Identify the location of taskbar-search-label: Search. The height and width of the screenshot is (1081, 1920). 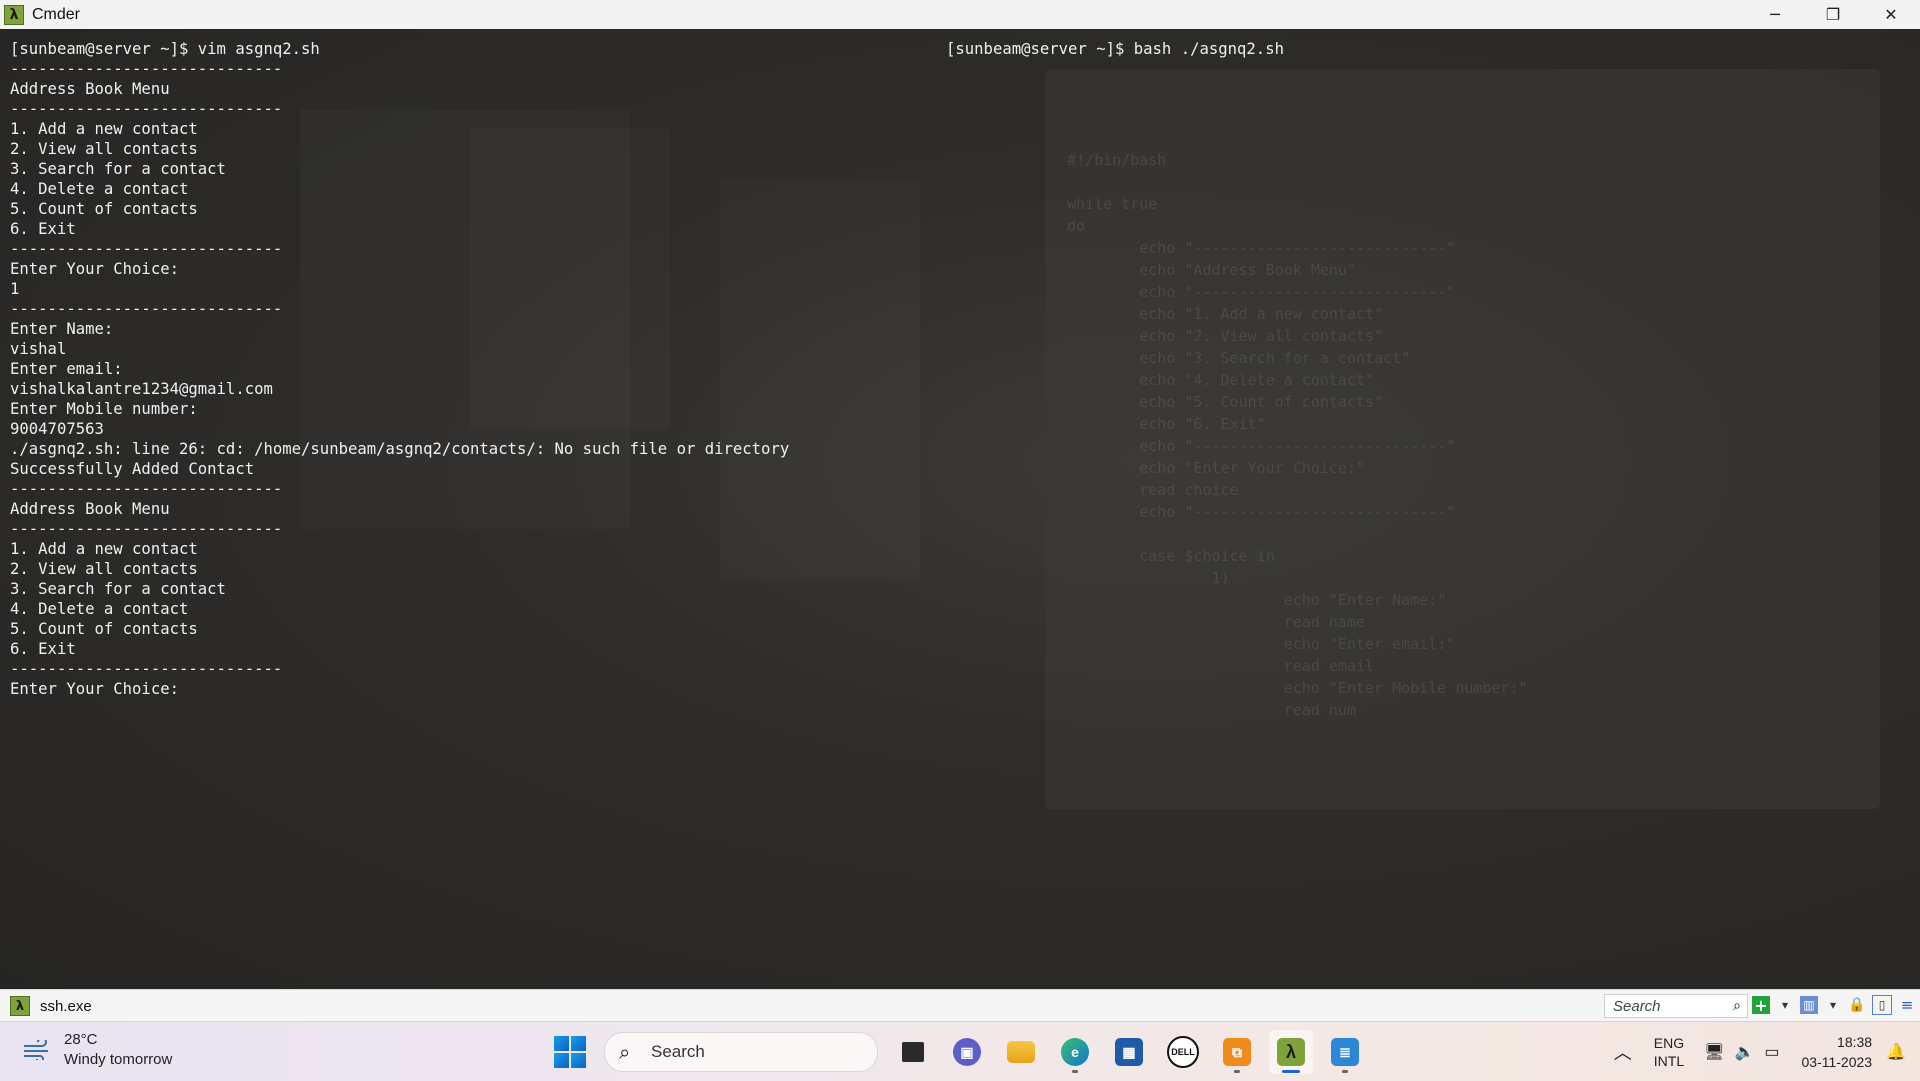
(678, 1051).